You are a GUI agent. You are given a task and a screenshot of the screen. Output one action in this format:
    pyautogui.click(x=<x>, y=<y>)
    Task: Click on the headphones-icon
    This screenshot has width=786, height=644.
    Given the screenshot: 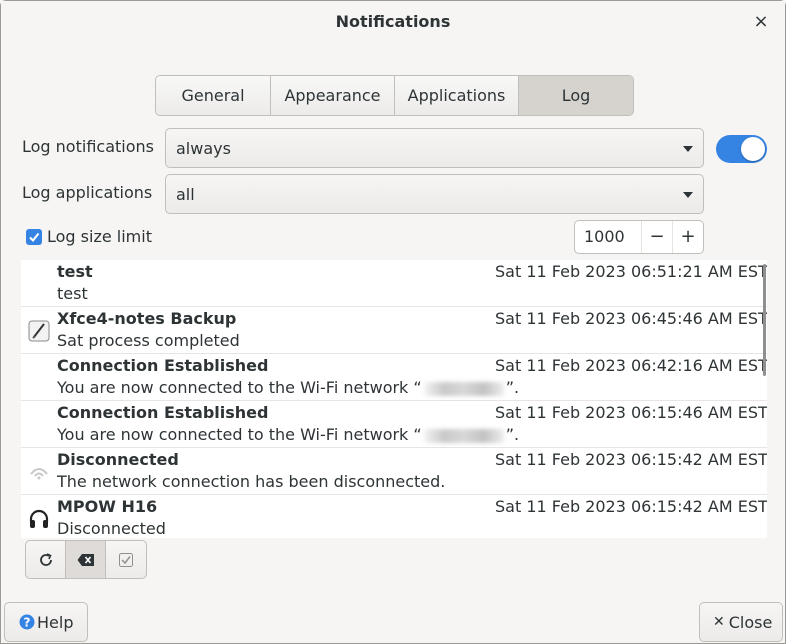 What is the action you would take?
    pyautogui.click(x=39, y=519)
    